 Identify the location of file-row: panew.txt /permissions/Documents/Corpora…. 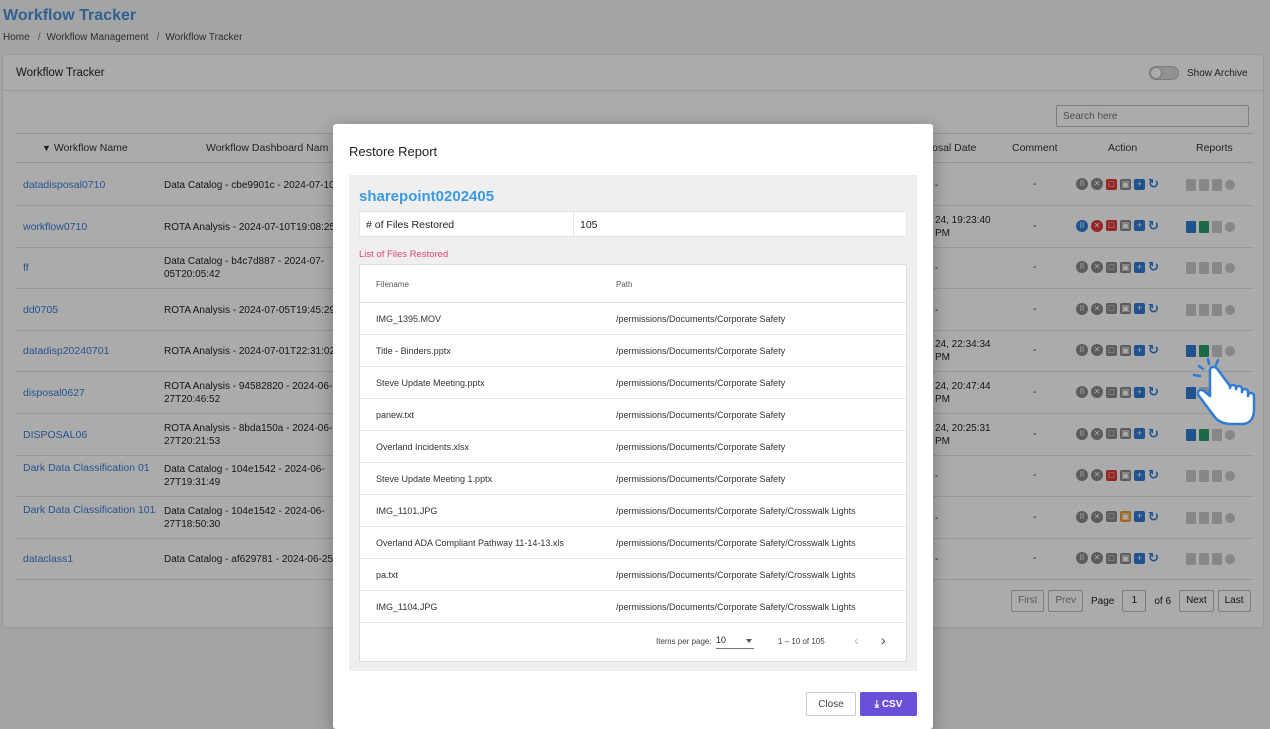
(633, 415).